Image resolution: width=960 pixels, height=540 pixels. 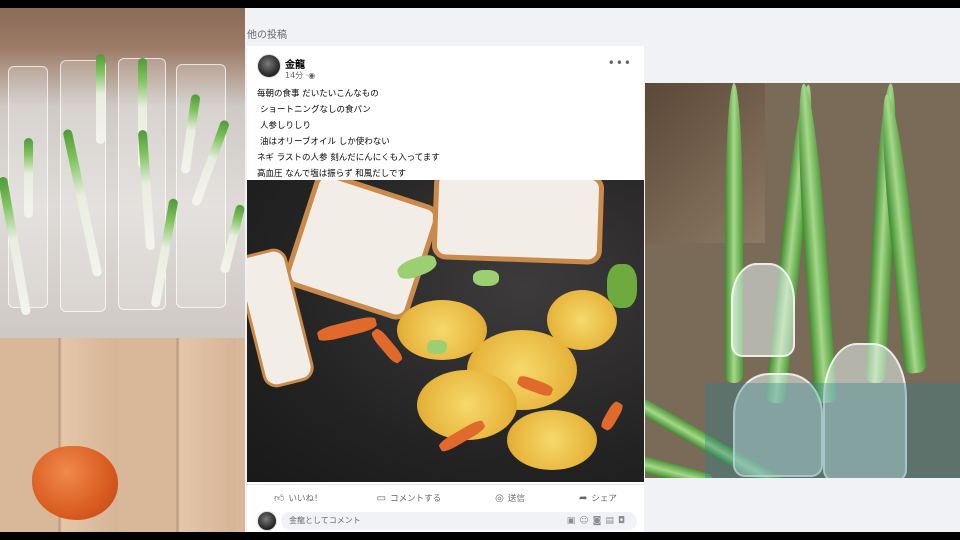 I want to click on carrot, so click(x=75, y=483).